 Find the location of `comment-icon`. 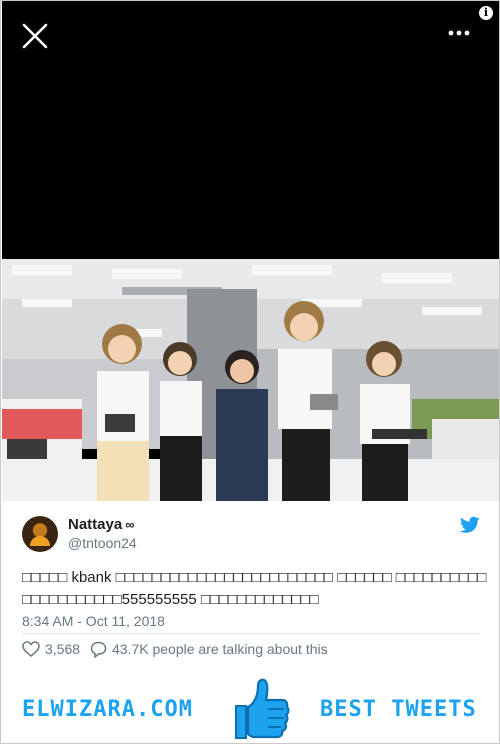

comment-icon is located at coordinates (98, 649).